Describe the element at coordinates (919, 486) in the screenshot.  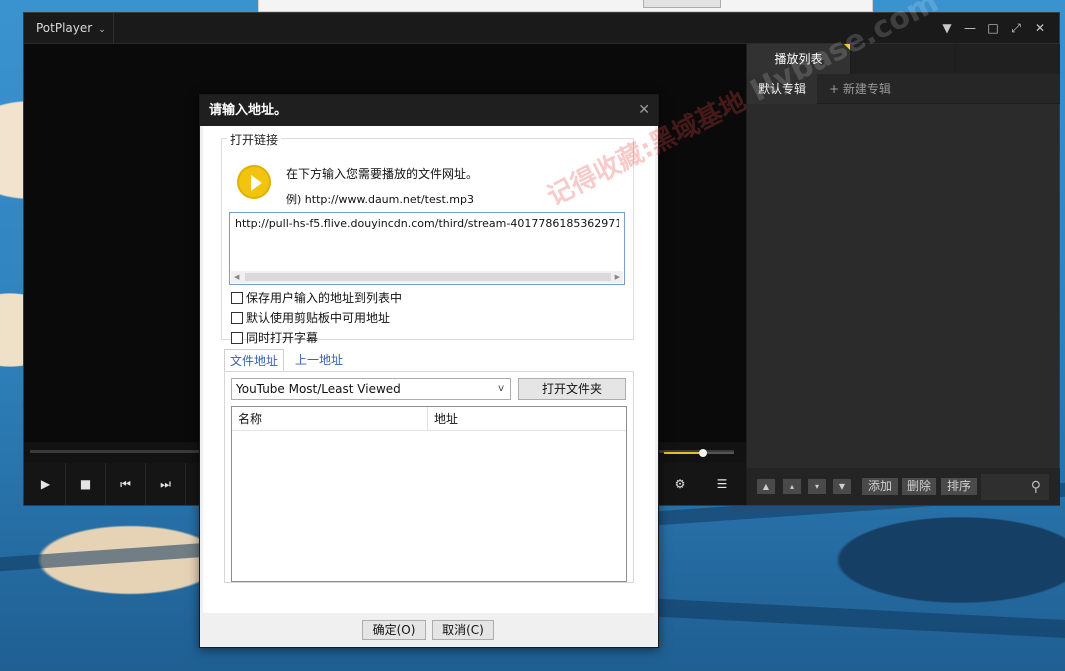
I see `delete-button: 删除` at that location.